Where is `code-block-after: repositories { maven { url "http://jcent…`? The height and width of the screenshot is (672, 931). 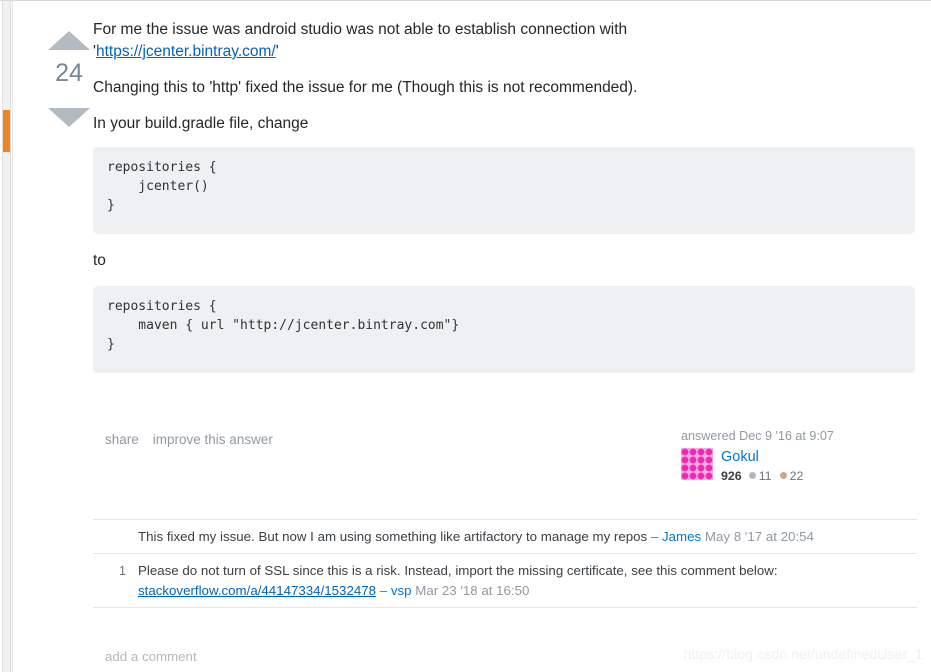
code-block-after: repositories { maven { url "http://jcent… is located at coordinates (504, 329).